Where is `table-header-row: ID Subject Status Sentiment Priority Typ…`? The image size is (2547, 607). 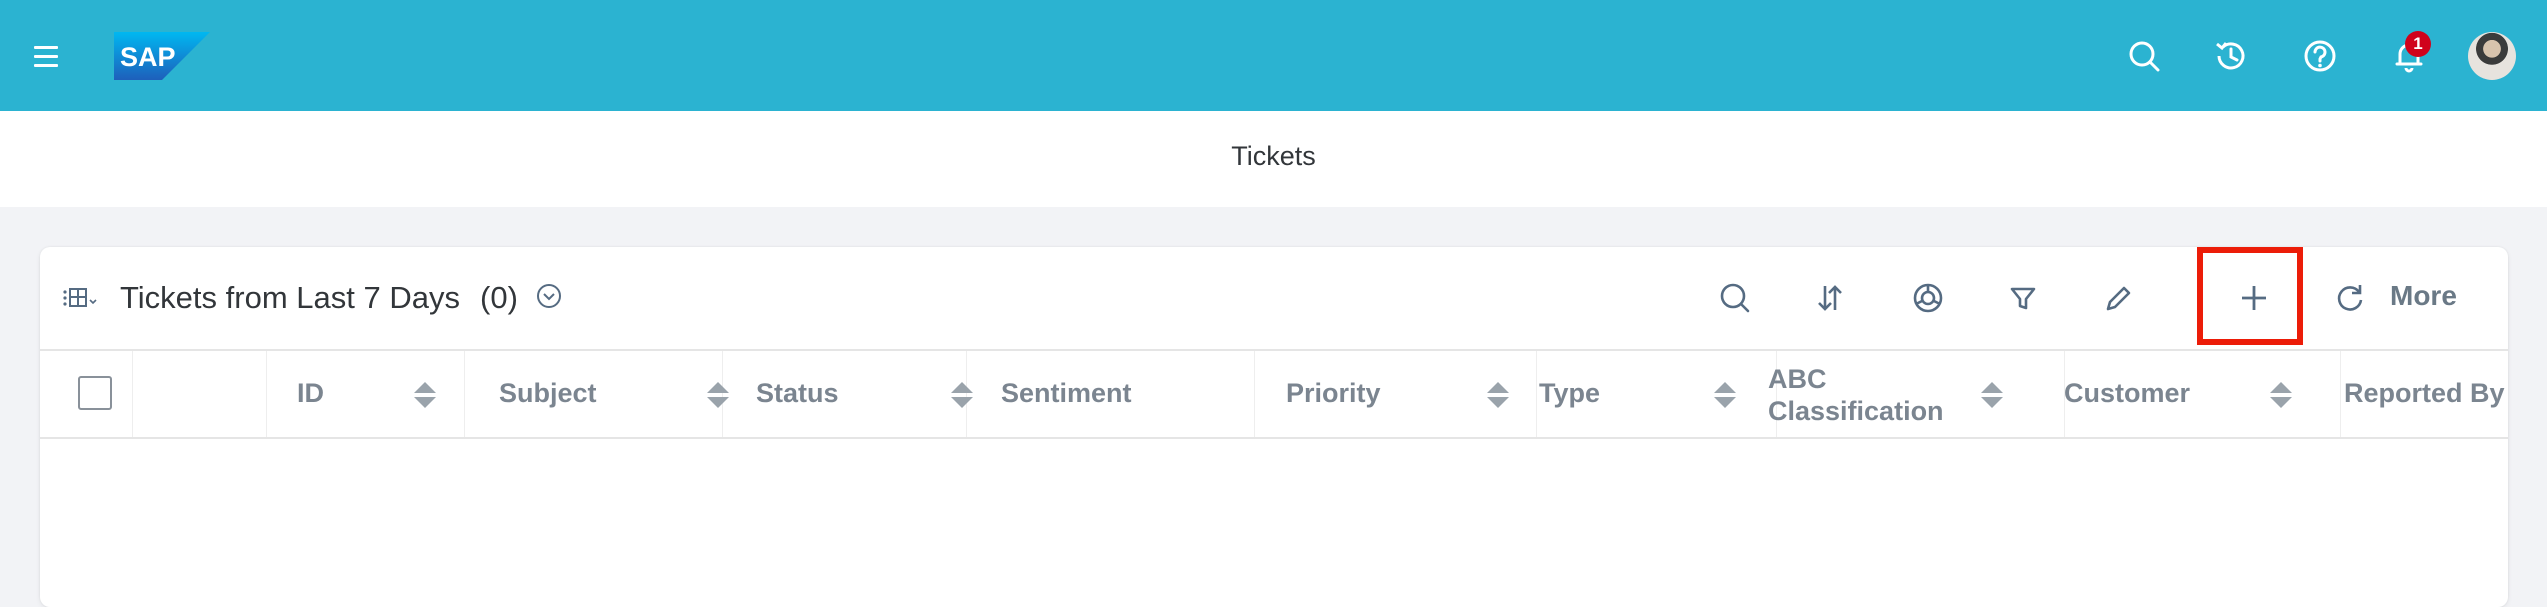 table-header-row: ID Subject Status Sentiment Priority Typ… is located at coordinates (1274, 395).